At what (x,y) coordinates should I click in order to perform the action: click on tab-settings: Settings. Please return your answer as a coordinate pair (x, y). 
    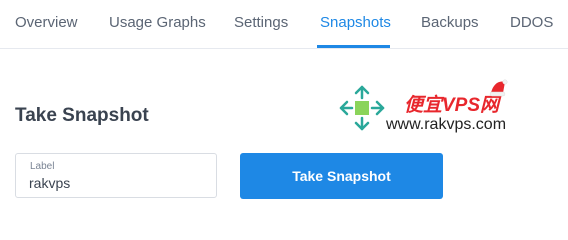
    Looking at the image, I should click on (261, 22).